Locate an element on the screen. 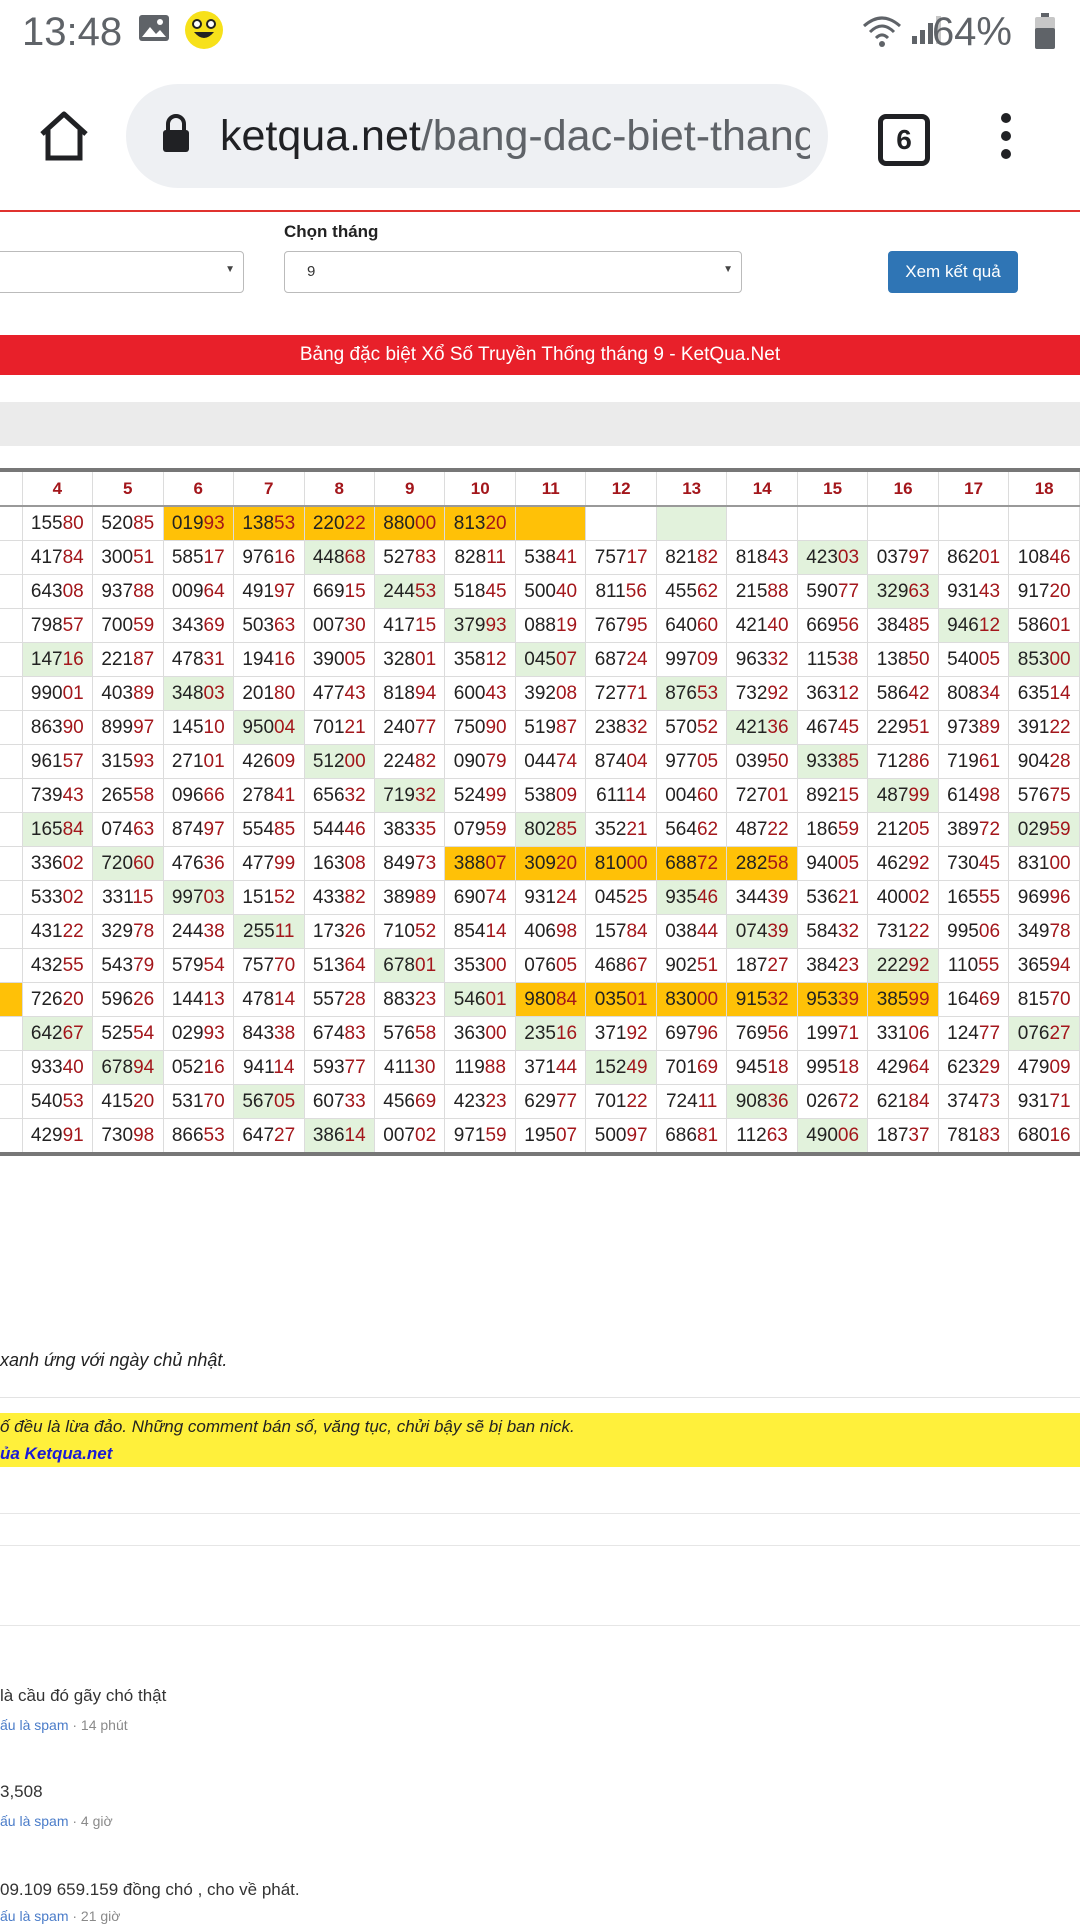 The width and height of the screenshot is (1080, 1924). result-cell: 42303 is located at coordinates (832, 557).